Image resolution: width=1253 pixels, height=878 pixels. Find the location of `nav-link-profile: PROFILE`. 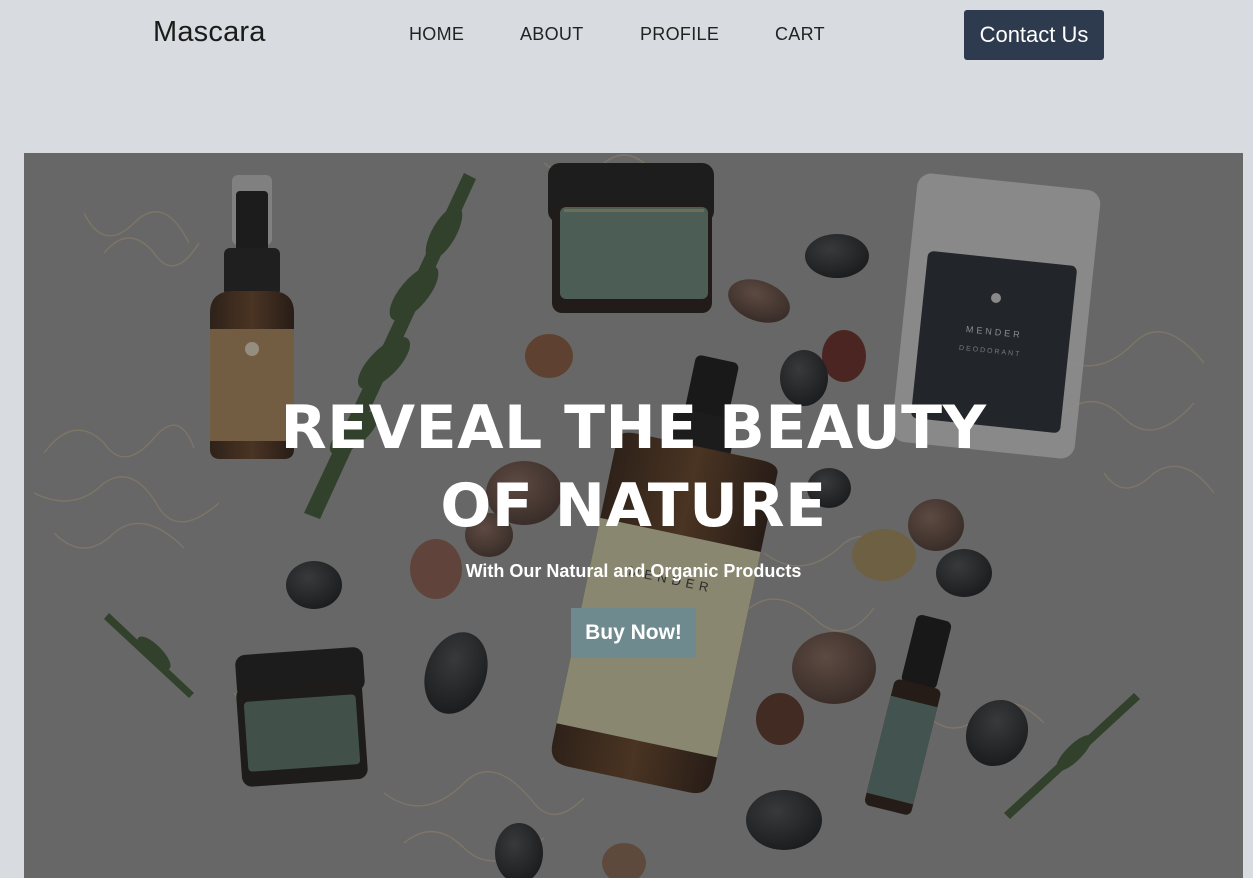

nav-link-profile: PROFILE is located at coordinates (679, 34).